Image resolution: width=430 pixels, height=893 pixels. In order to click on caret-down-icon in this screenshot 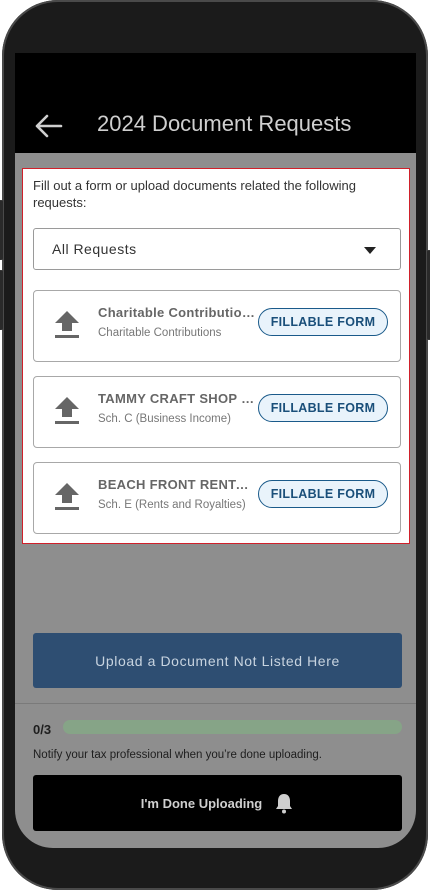, I will do `click(370, 250)`.